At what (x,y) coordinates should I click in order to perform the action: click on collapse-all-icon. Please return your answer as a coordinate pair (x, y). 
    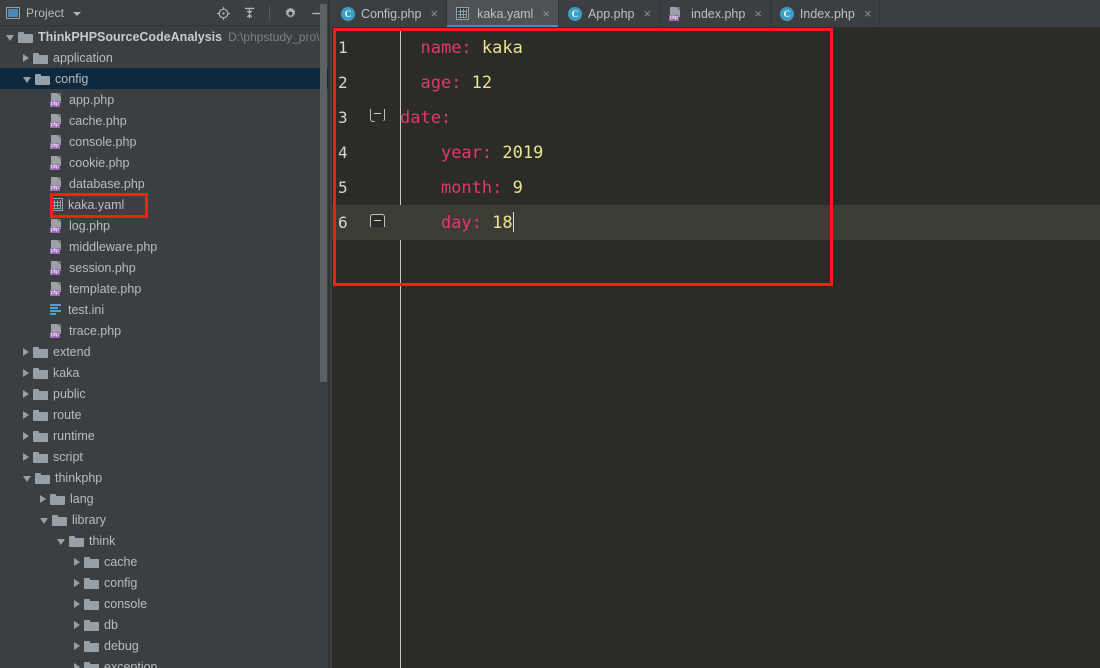
    Looking at the image, I should click on (249, 13).